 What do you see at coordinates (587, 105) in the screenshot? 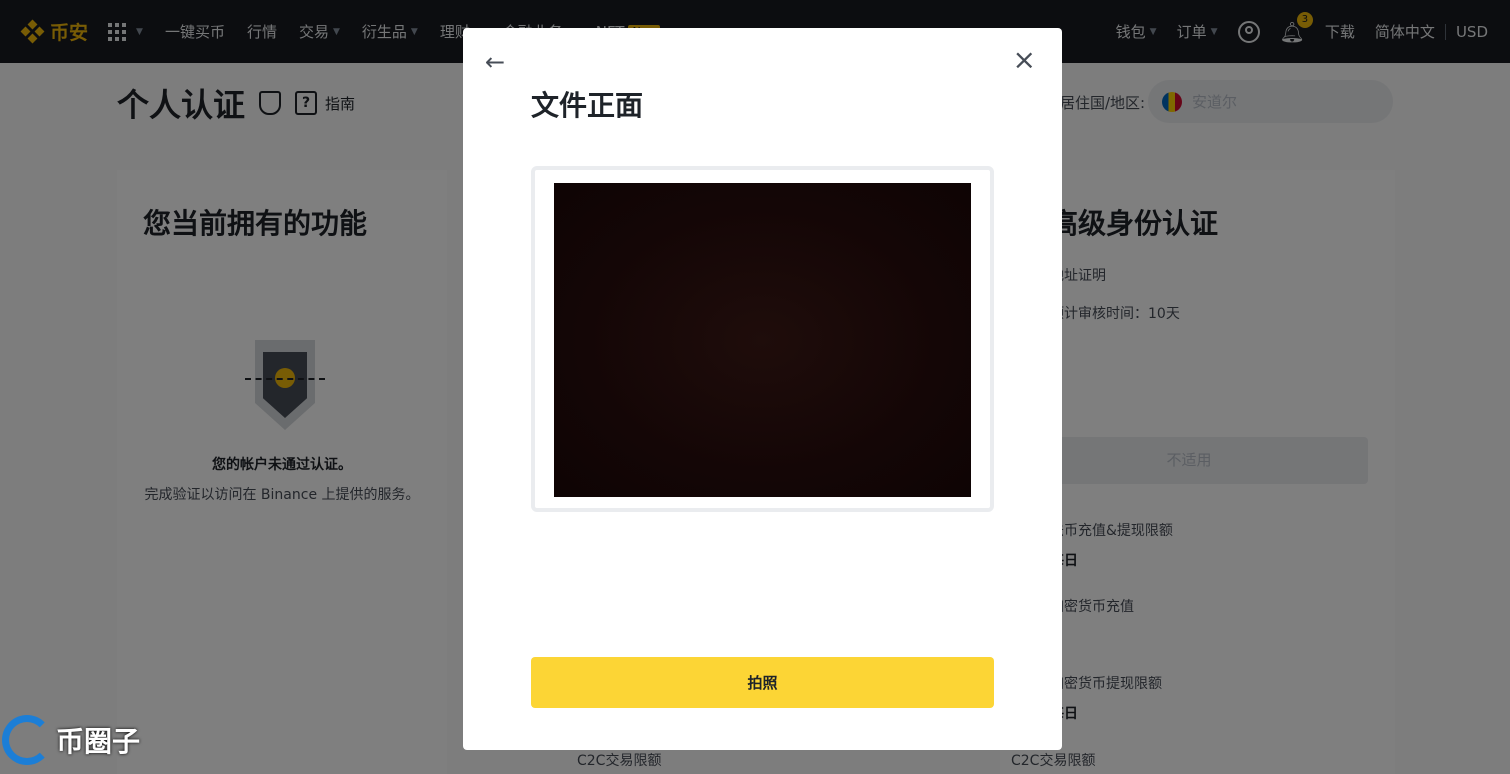
I see `modal-title: 文件正面` at bounding box center [587, 105].